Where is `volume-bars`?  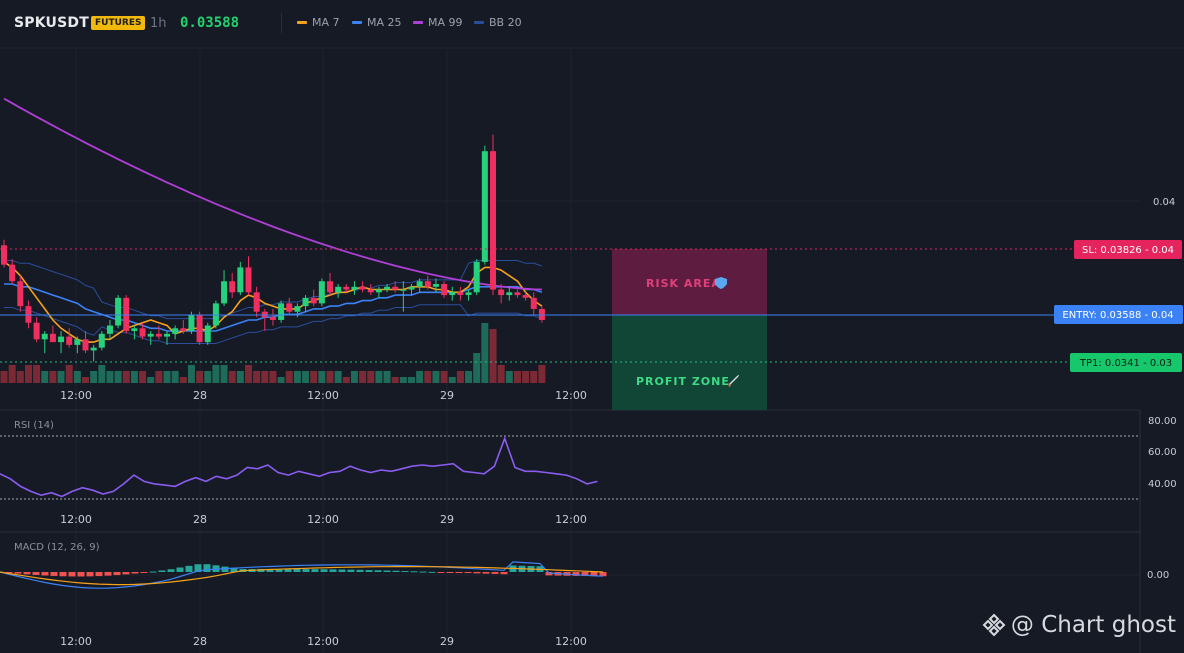
volume-bars is located at coordinates (273, 353).